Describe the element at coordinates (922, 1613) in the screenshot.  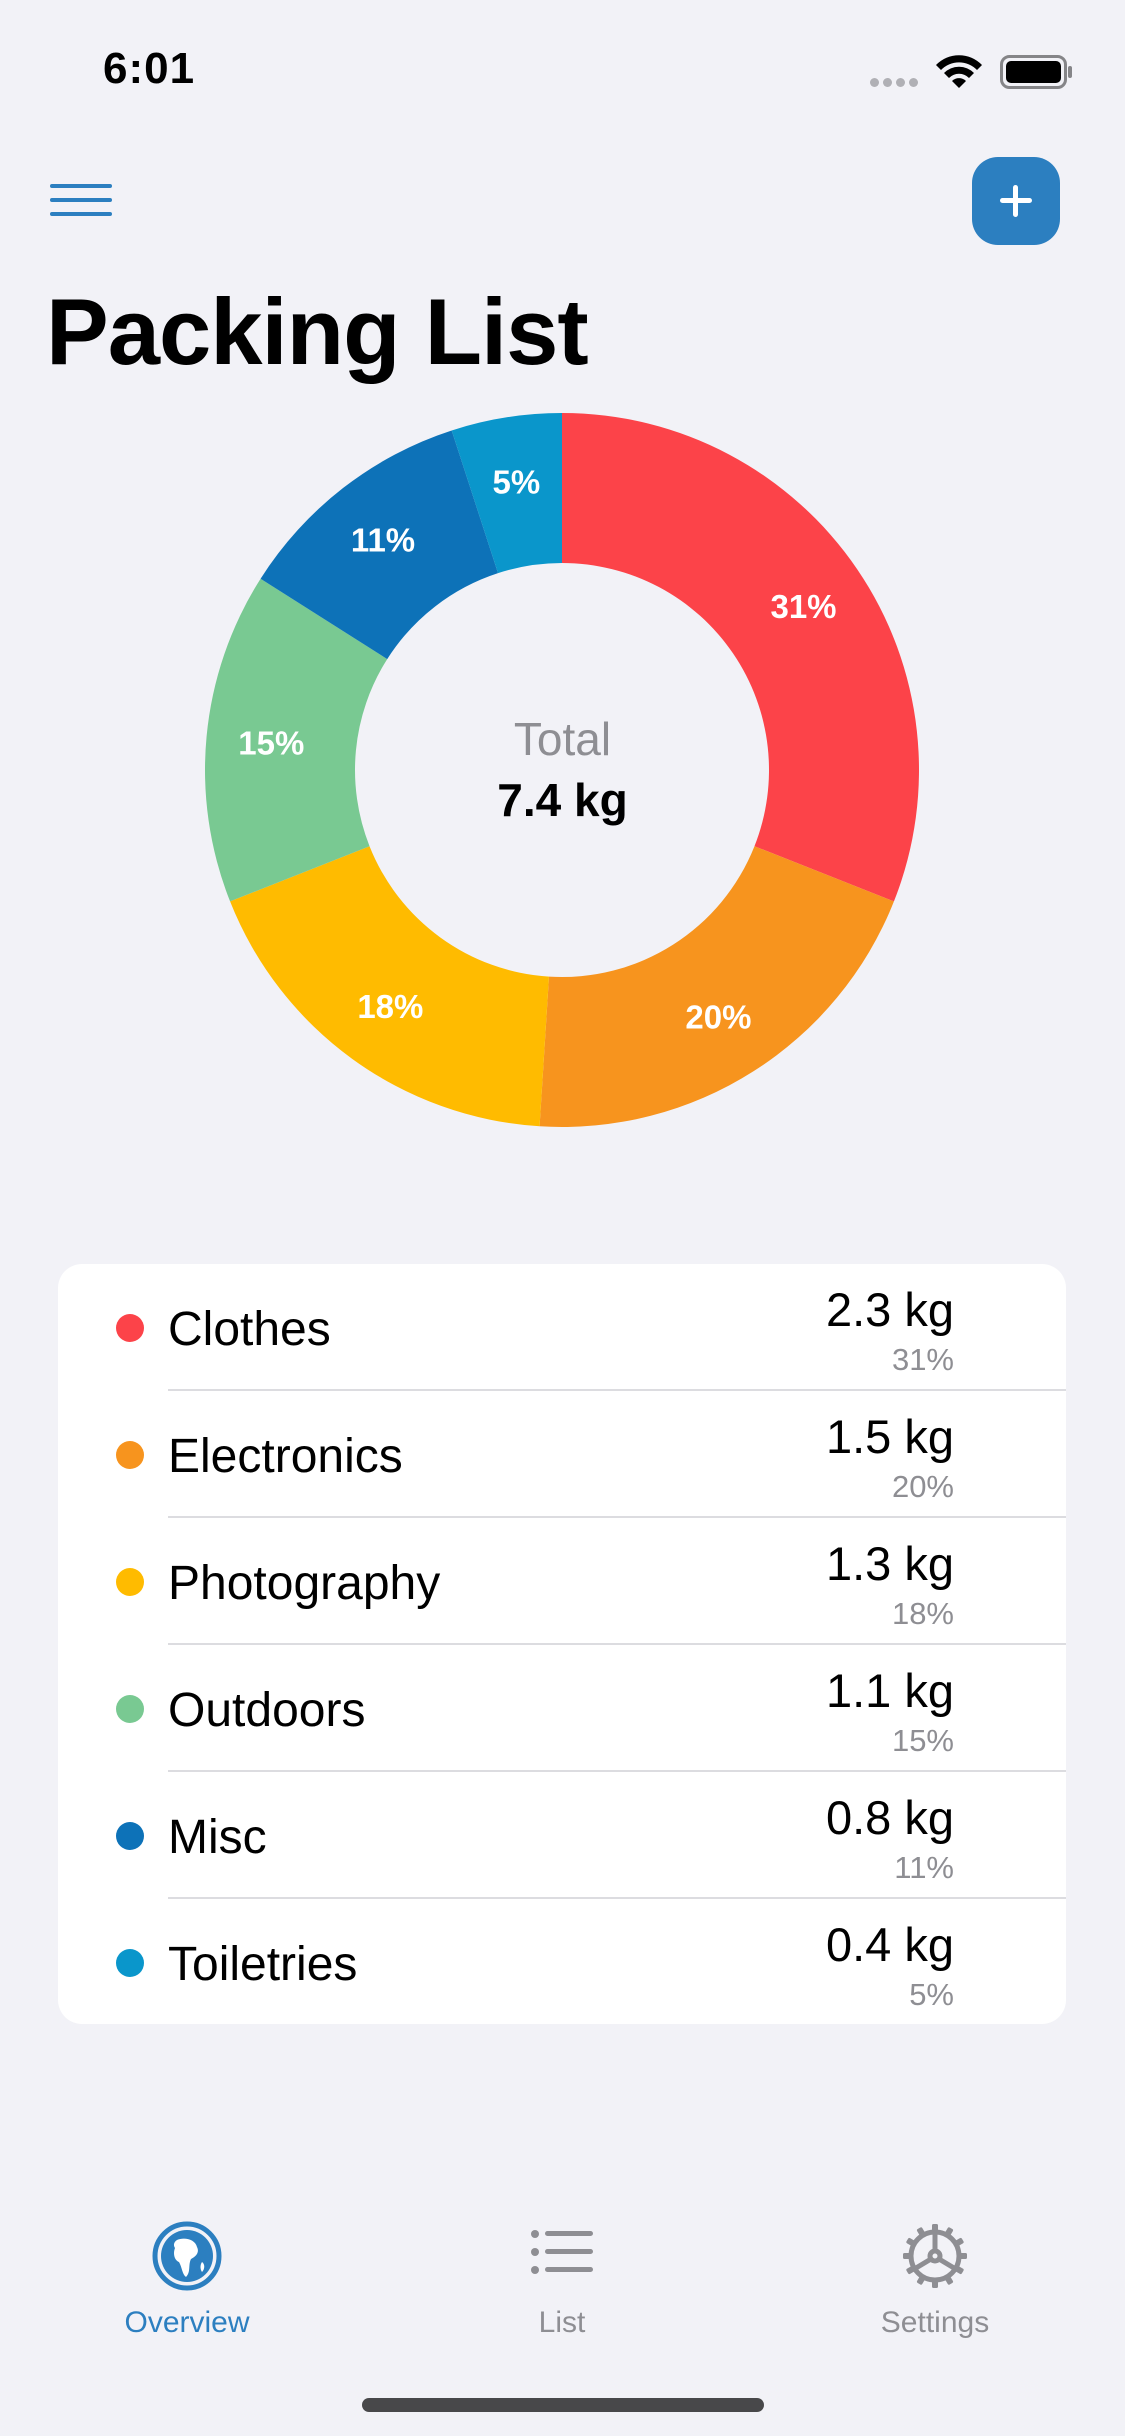
I see `category-percent: 18%` at that location.